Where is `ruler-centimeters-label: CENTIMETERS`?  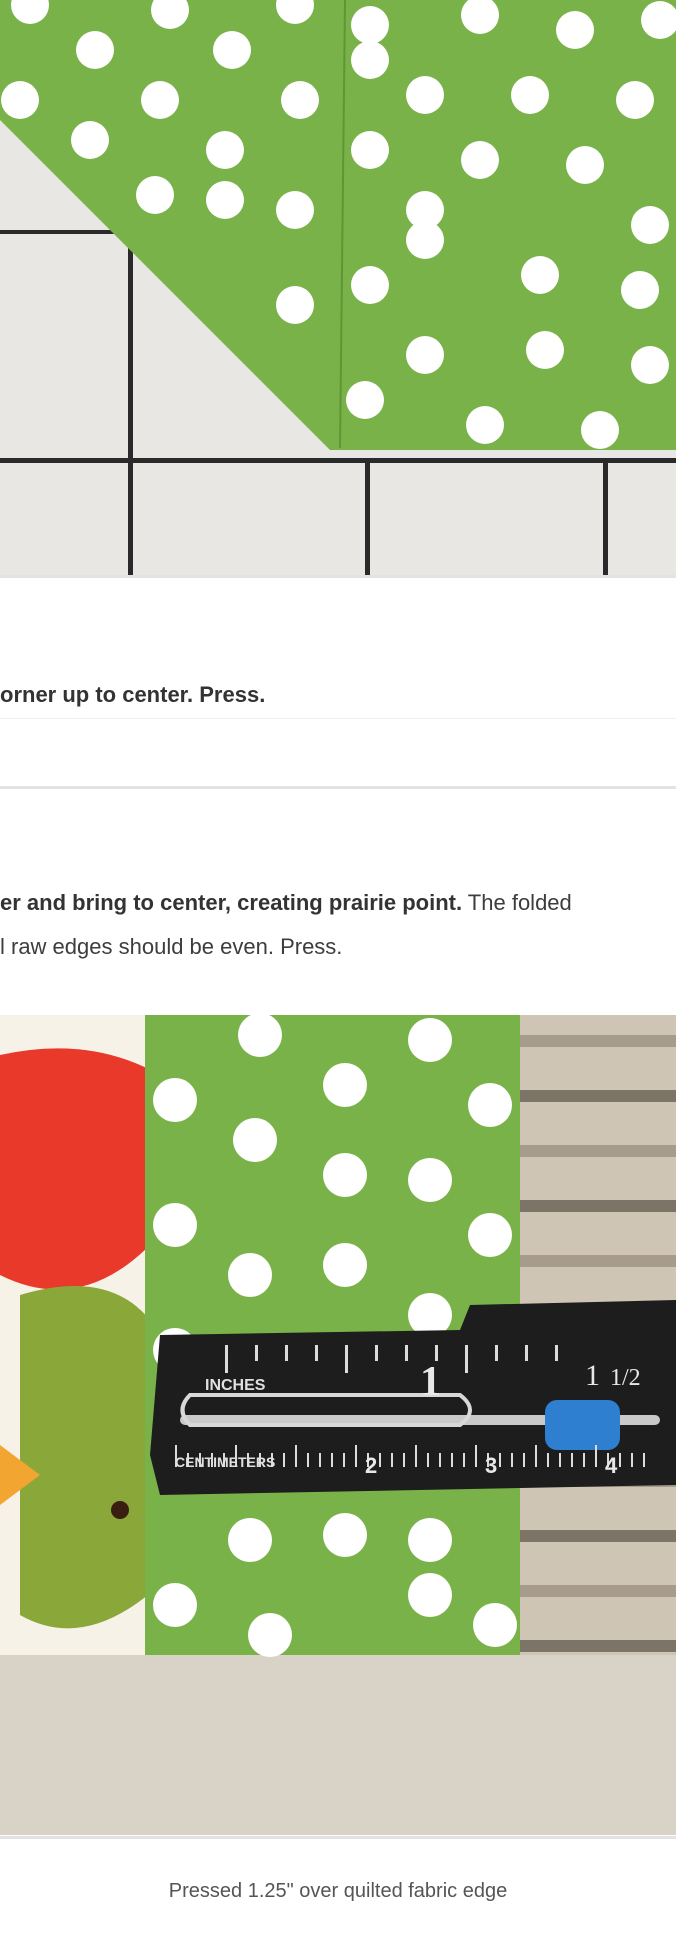
ruler-centimeters-label: CENTIMETERS is located at coordinates (225, 1462).